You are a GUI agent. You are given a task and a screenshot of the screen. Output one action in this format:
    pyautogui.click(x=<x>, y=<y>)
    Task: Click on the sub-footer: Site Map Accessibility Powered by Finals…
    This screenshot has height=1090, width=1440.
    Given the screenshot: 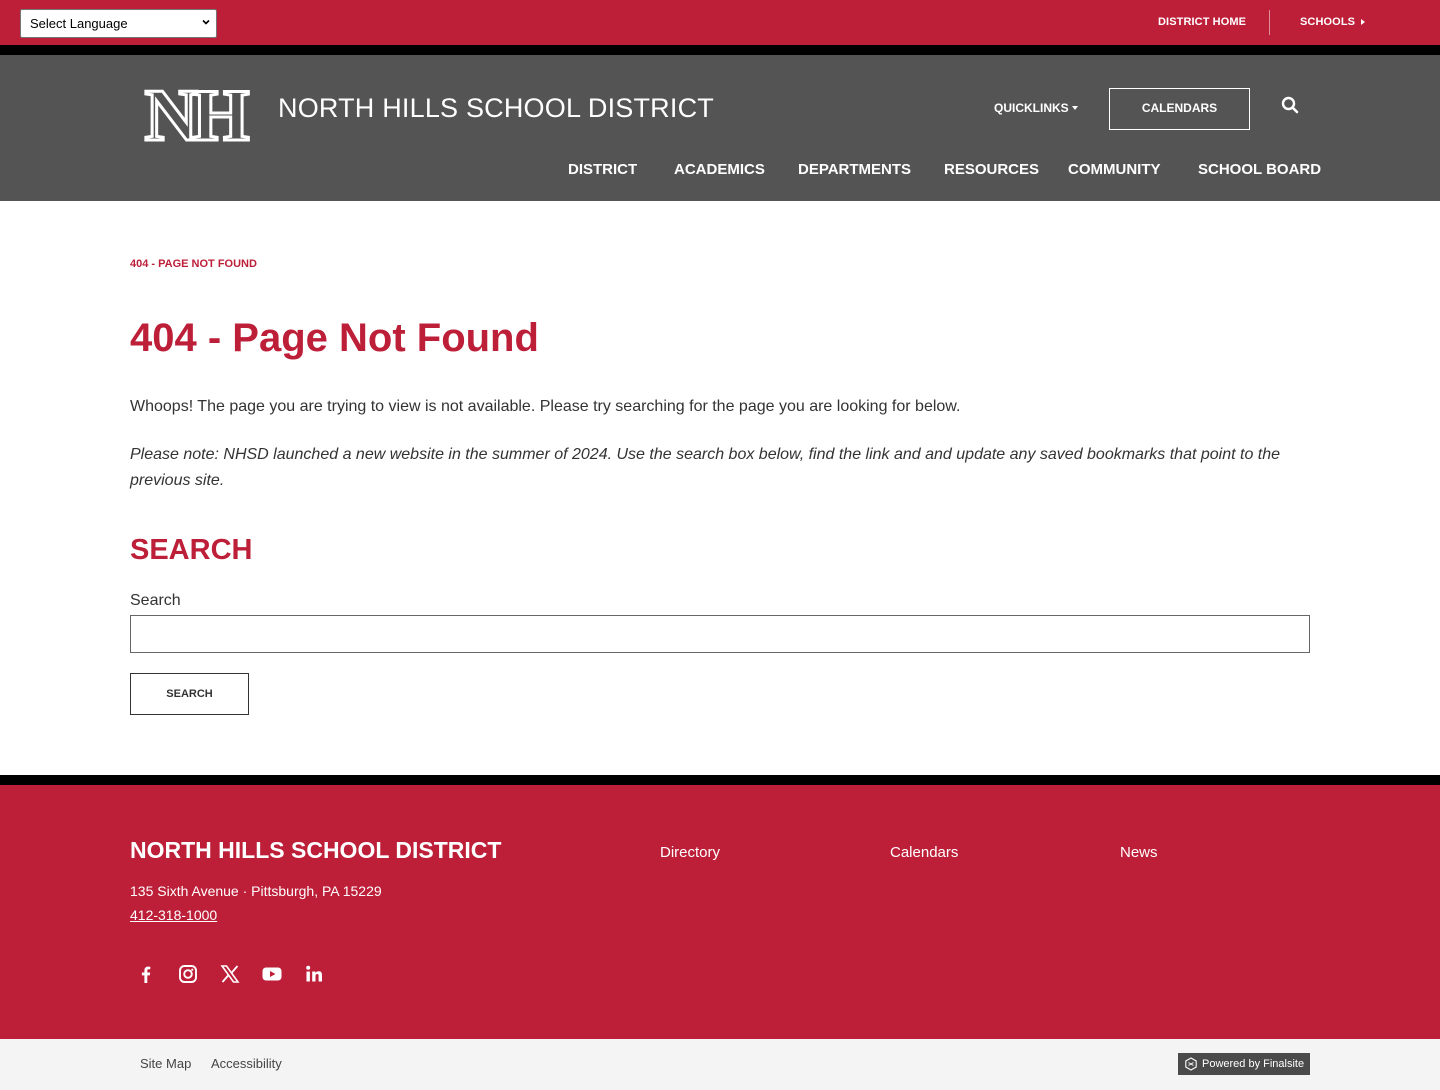 What is the action you would take?
    pyautogui.click(x=720, y=1064)
    